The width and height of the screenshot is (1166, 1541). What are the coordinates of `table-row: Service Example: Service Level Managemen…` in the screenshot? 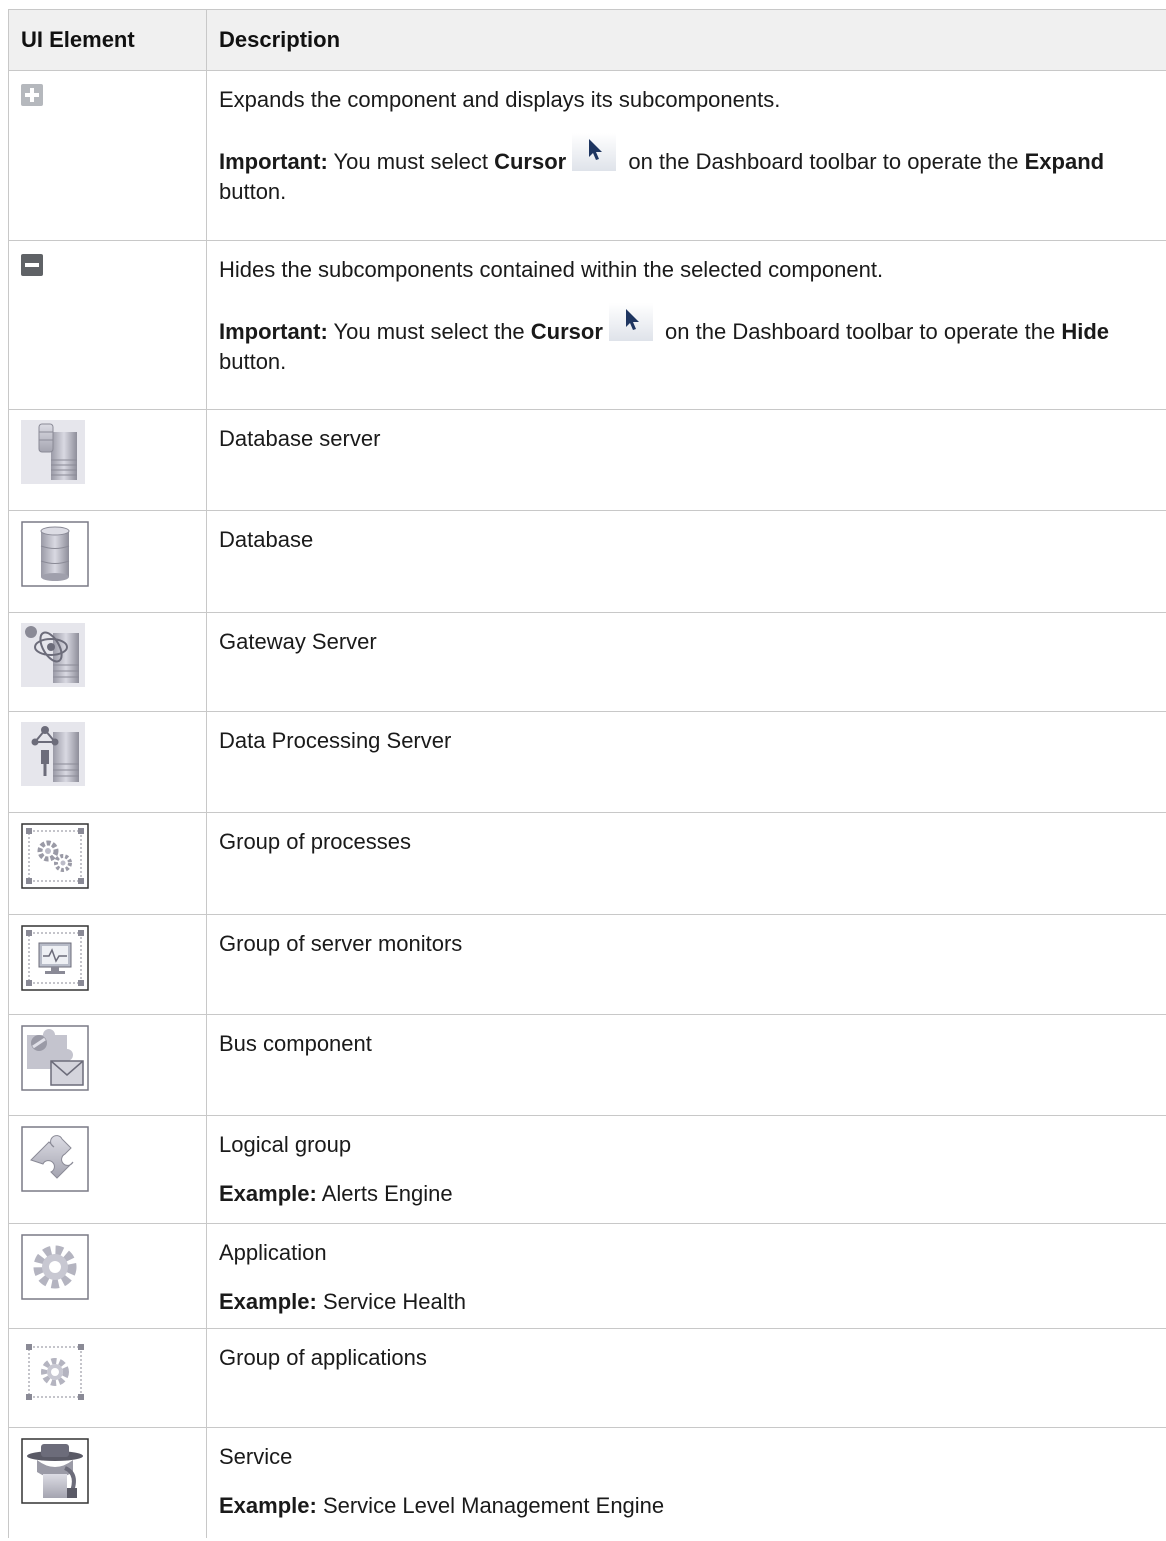 It's located at (587, 1482).